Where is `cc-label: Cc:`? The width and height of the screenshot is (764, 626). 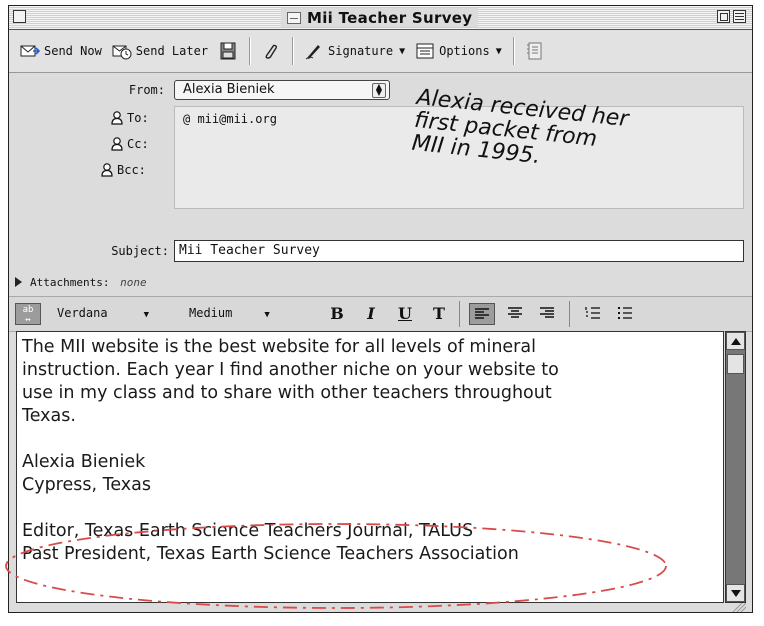
cc-label: Cc: is located at coordinates (138, 144).